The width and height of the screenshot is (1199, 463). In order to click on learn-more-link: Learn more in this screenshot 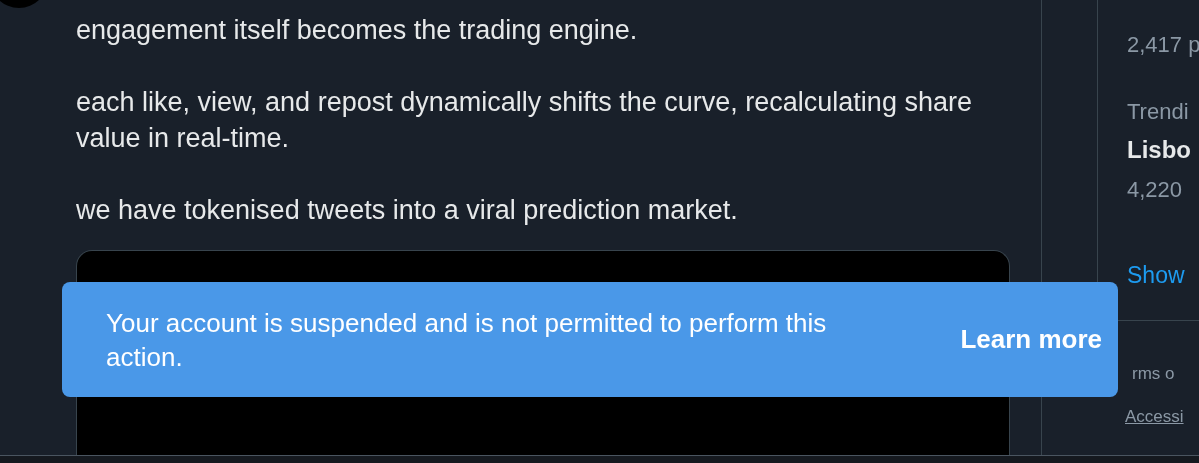, I will do `click(1031, 339)`.